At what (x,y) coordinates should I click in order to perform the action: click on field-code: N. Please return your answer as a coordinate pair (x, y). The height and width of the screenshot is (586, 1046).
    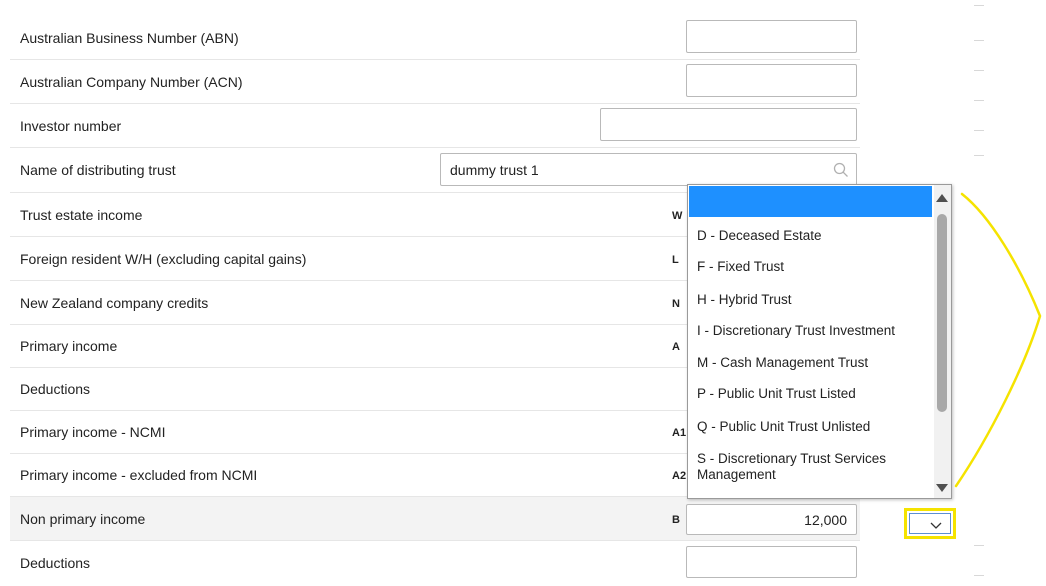
    Looking at the image, I should click on (676, 304).